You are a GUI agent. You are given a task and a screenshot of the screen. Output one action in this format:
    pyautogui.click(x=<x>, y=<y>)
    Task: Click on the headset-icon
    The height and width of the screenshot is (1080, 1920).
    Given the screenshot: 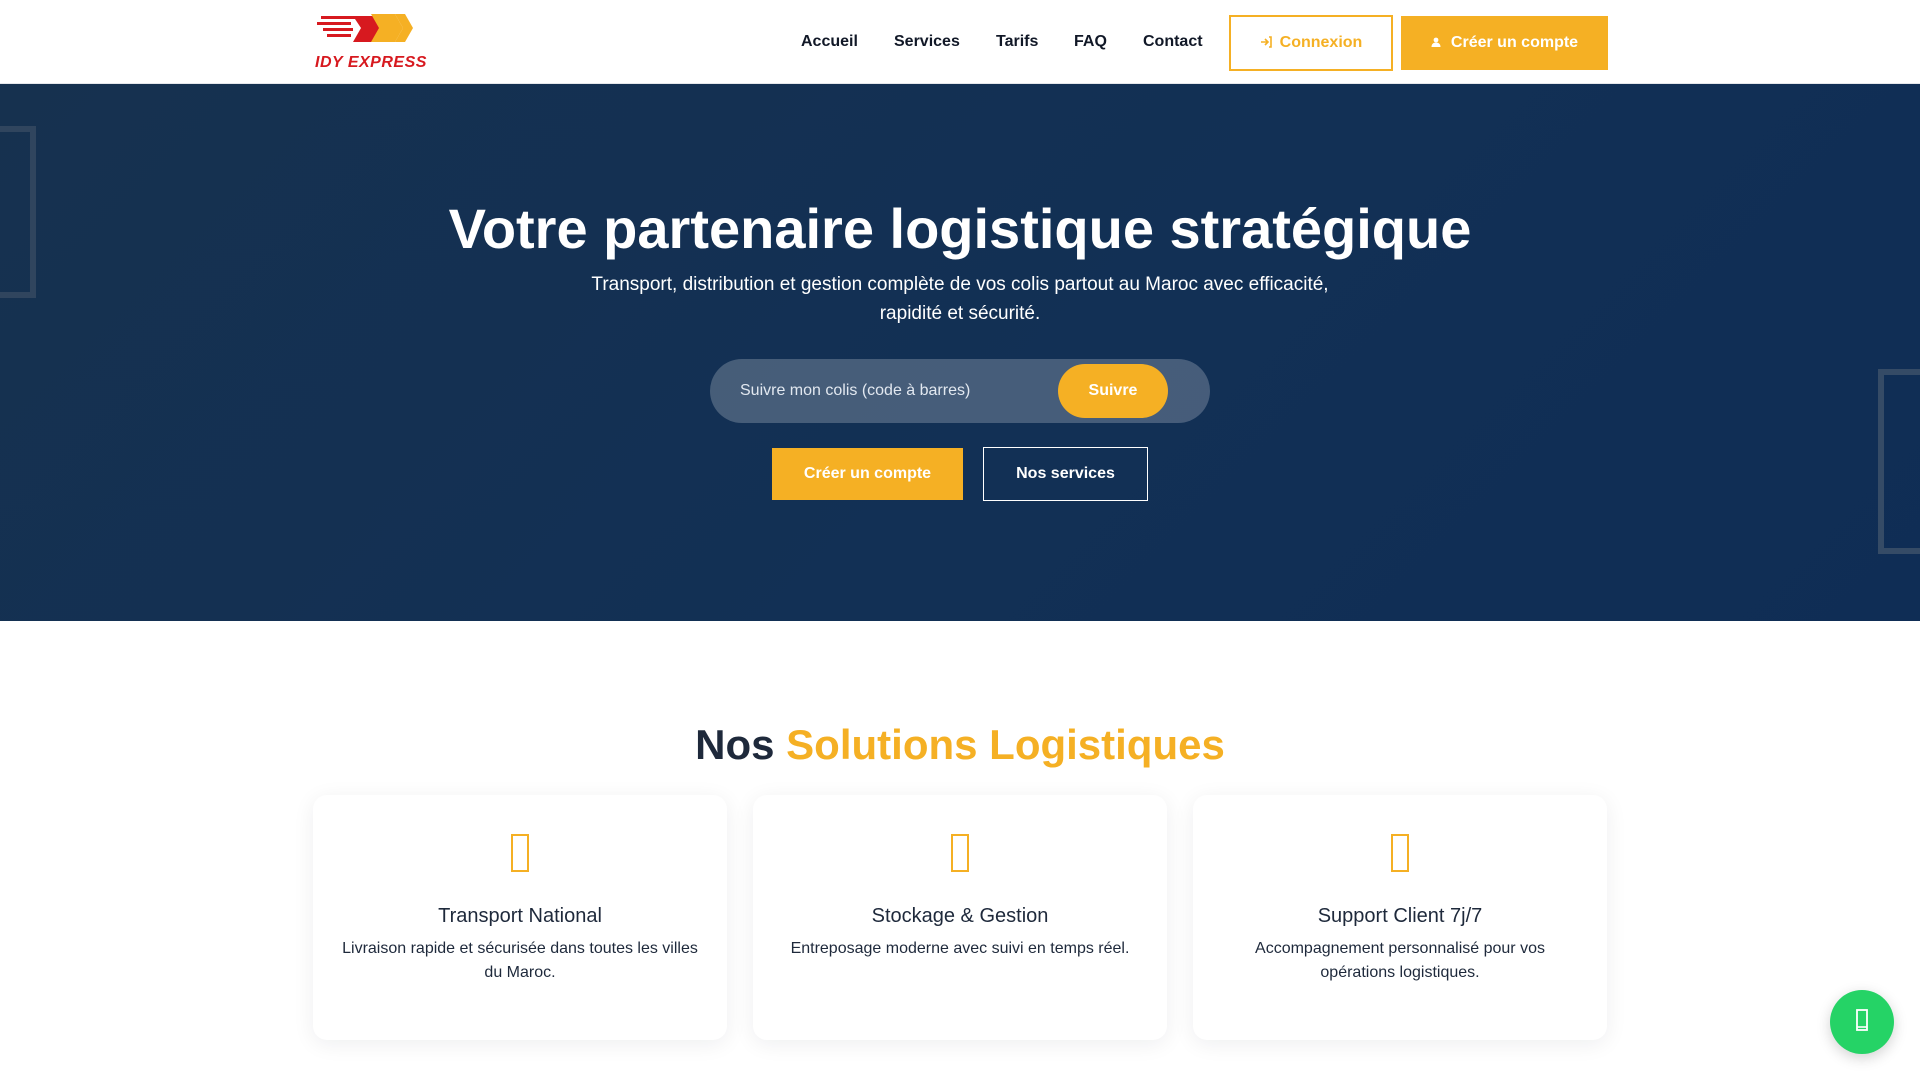 What is the action you would take?
    pyautogui.click(x=1400, y=855)
    